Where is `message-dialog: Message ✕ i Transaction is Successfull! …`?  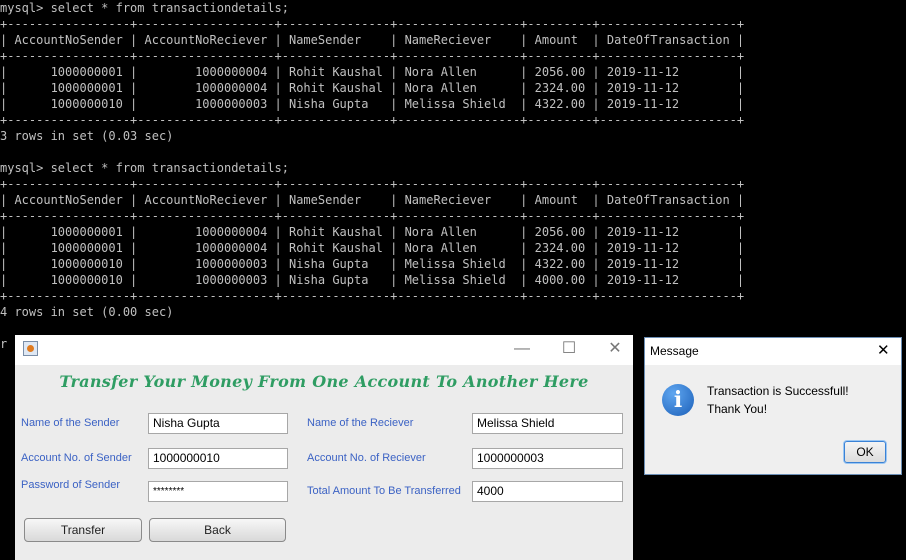
message-dialog: Message ✕ i Transaction is Successfull! … is located at coordinates (773, 406).